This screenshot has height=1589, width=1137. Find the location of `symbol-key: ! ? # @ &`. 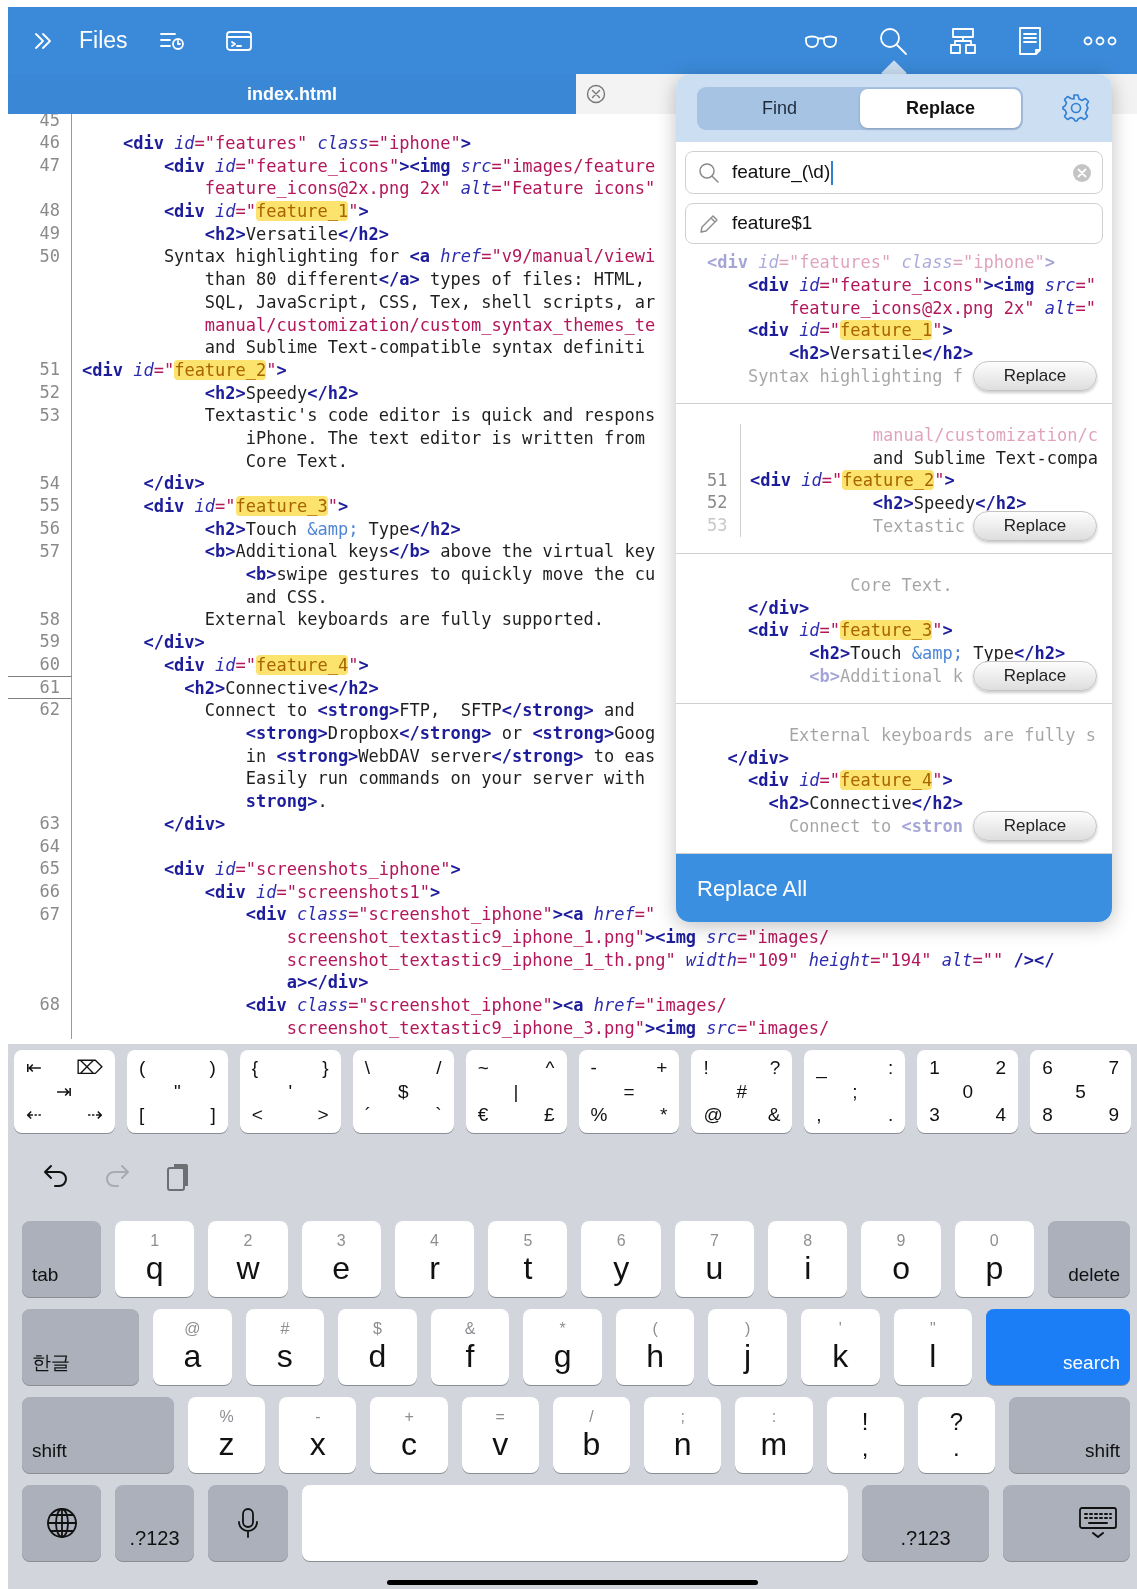

symbol-key: ! ? # @ & is located at coordinates (742, 1091).